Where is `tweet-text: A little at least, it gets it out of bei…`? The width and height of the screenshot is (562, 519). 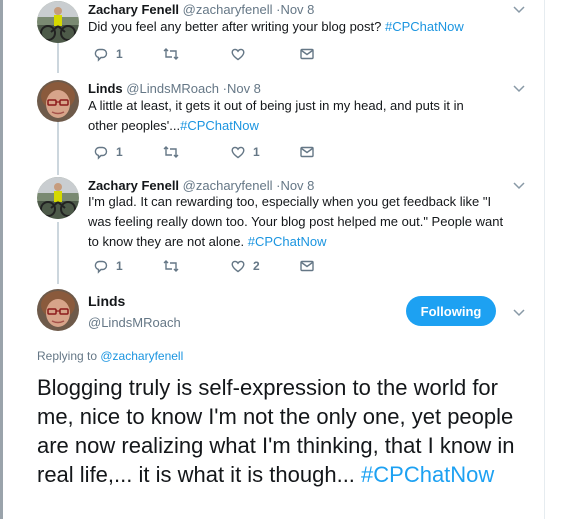
tweet-text: A little at least, it gets it out of bei… is located at coordinates (290, 116).